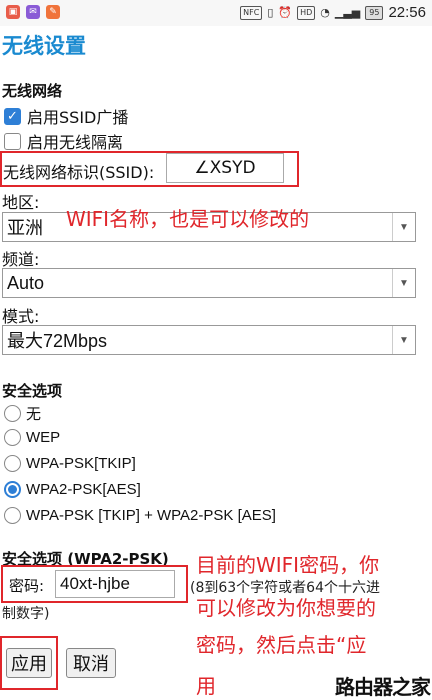 The image size is (432, 700). I want to click on password-hint-line2: 制数字), so click(26, 614).